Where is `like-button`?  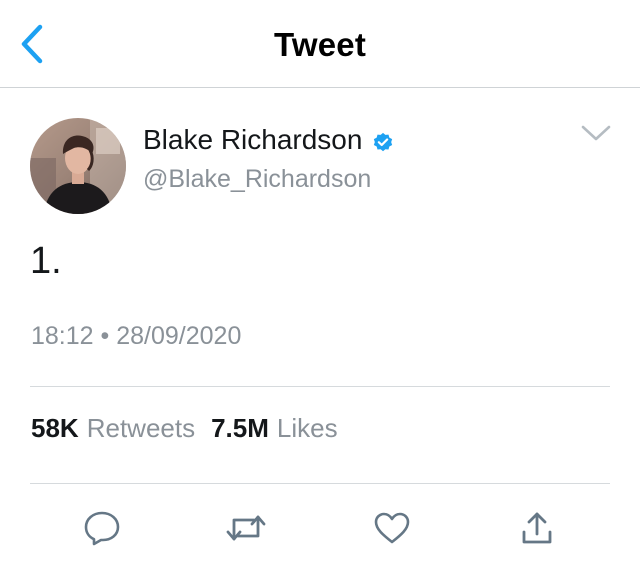
like-button is located at coordinates (392, 528).